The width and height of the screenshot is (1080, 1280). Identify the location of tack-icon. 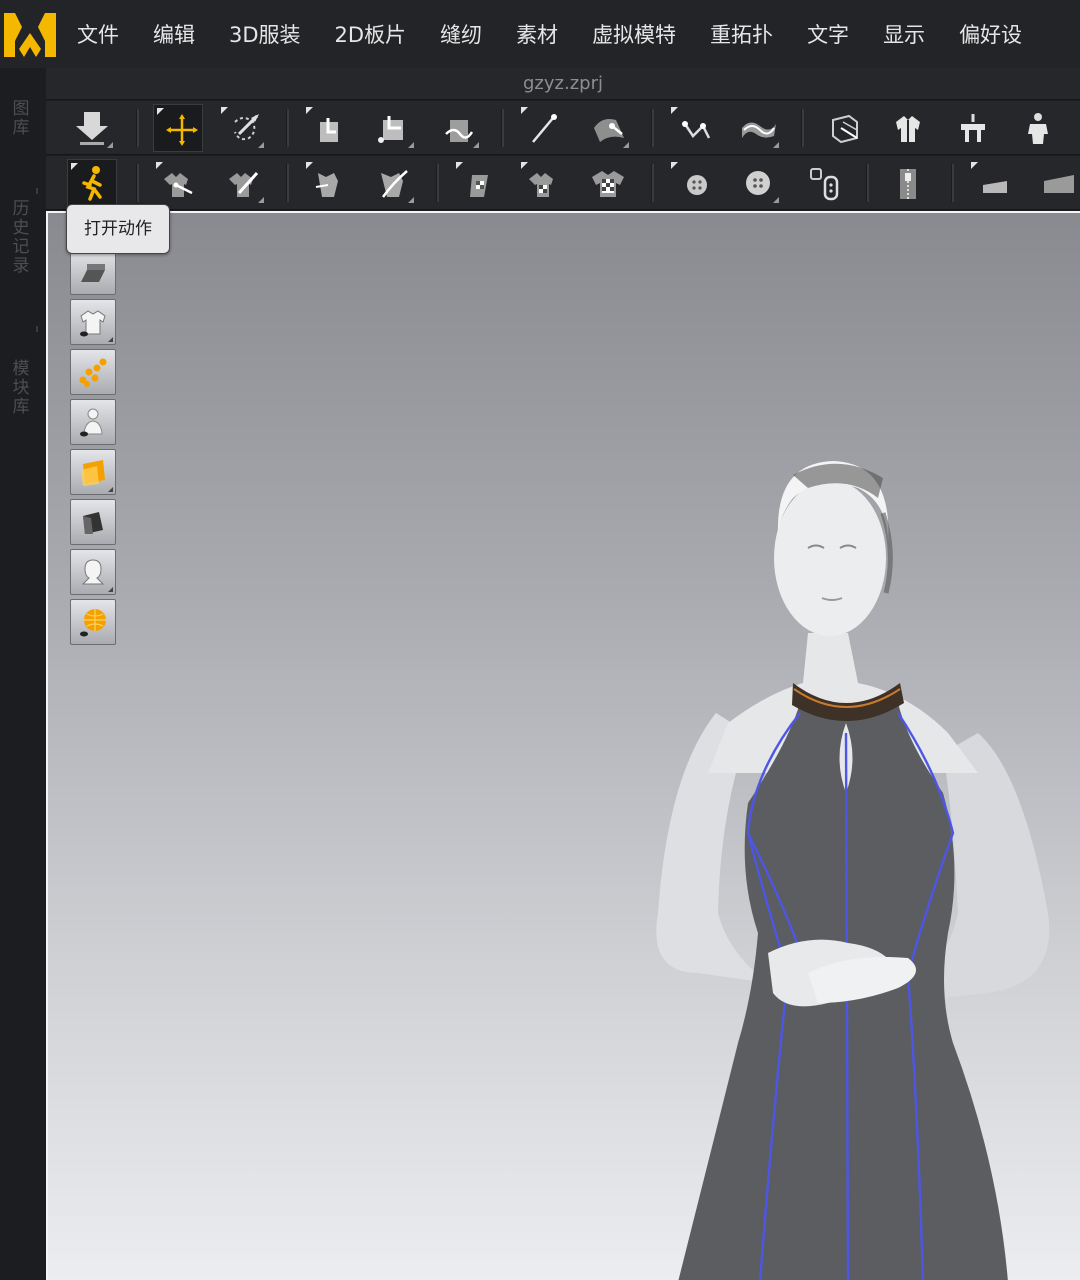
(458, 128).